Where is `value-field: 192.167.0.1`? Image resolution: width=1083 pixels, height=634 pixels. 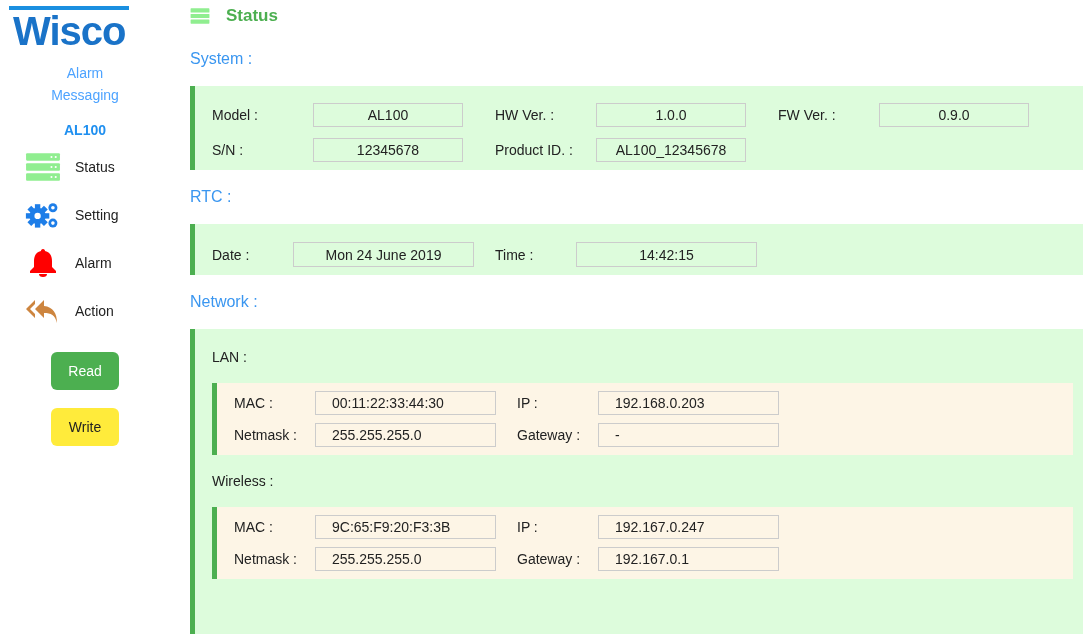 value-field: 192.167.0.1 is located at coordinates (688, 559).